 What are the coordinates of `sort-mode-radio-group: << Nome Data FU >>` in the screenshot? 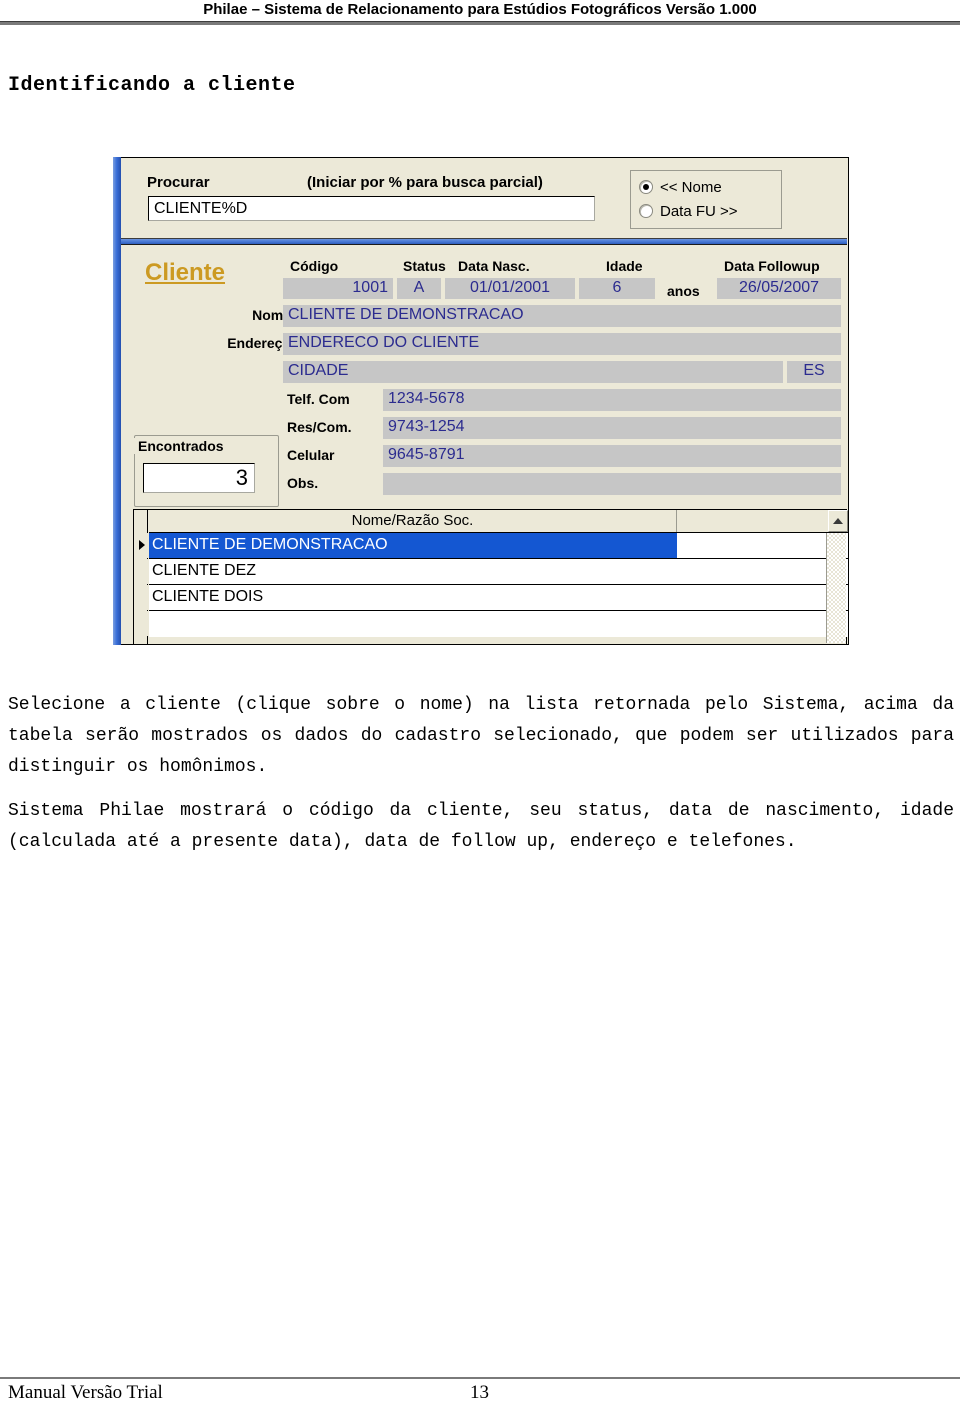 It's located at (706, 199).